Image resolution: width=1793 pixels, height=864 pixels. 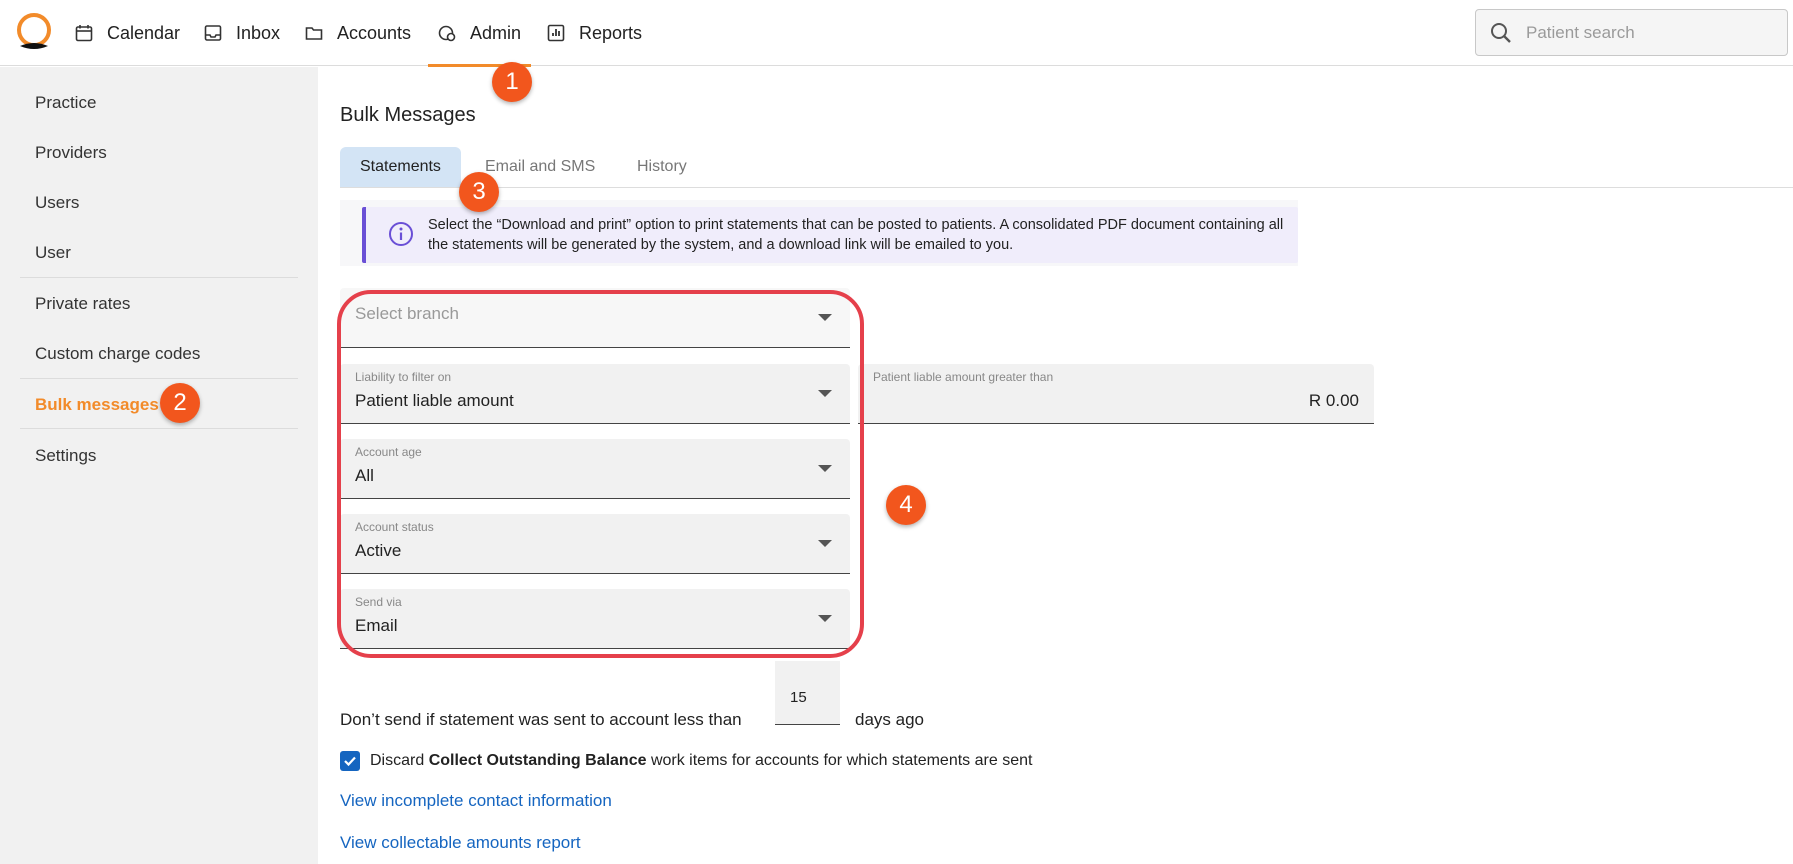 What do you see at coordinates (889, 719) in the screenshot?
I see `days-suffix: days ago` at bounding box center [889, 719].